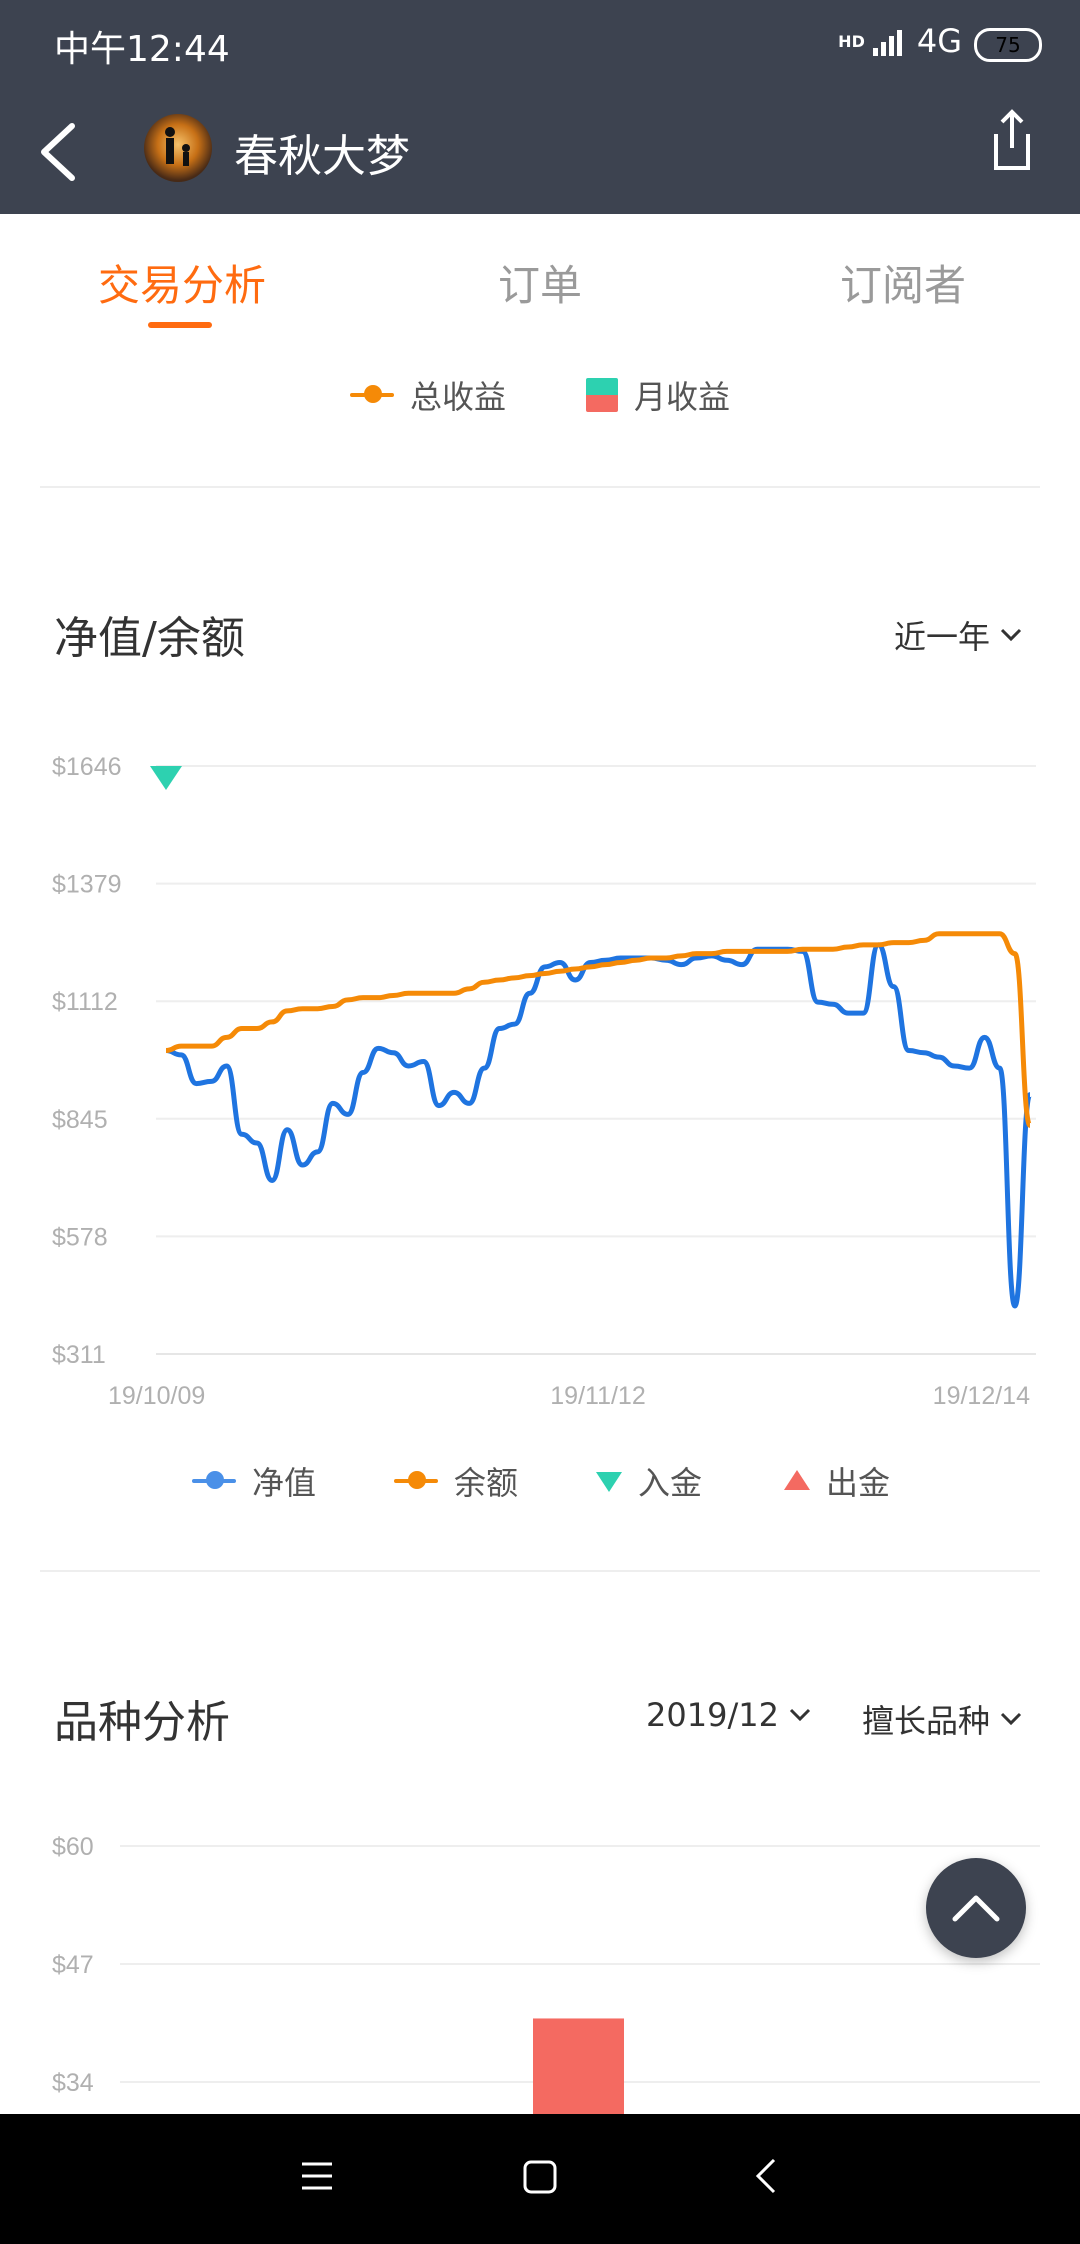 The height and width of the screenshot is (2244, 1080). I want to click on y-tick-label: $34, so click(73, 2083).